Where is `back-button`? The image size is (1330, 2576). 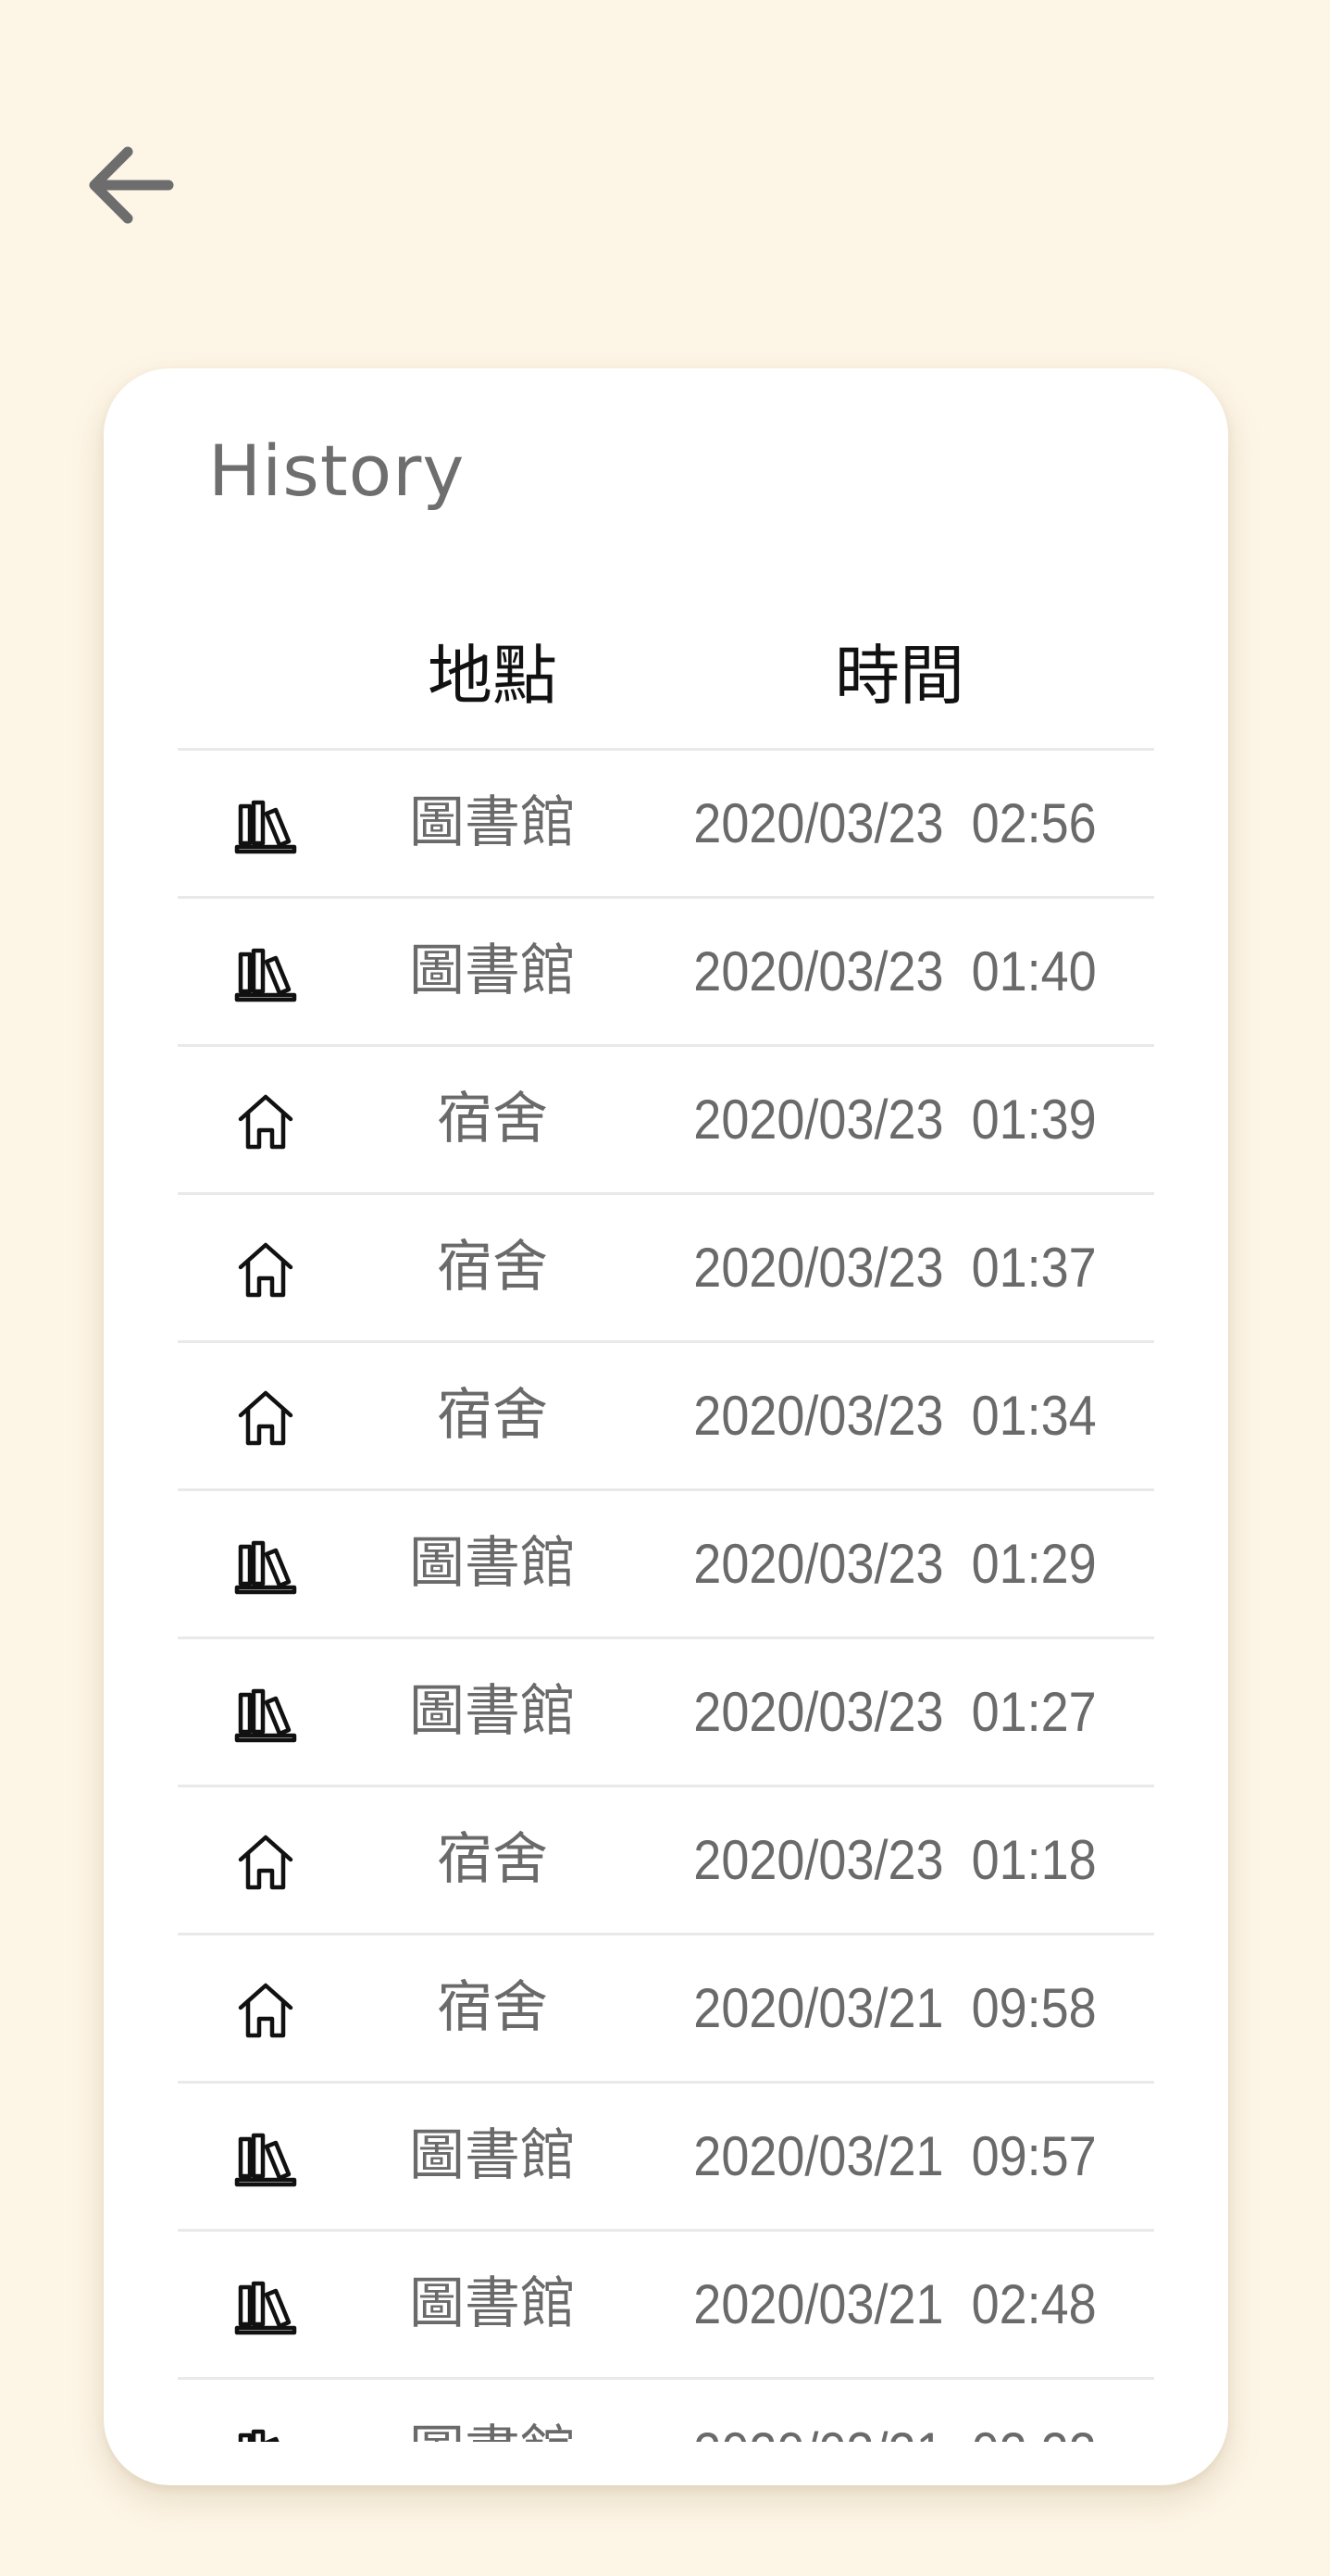 back-button is located at coordinates (129, 185).